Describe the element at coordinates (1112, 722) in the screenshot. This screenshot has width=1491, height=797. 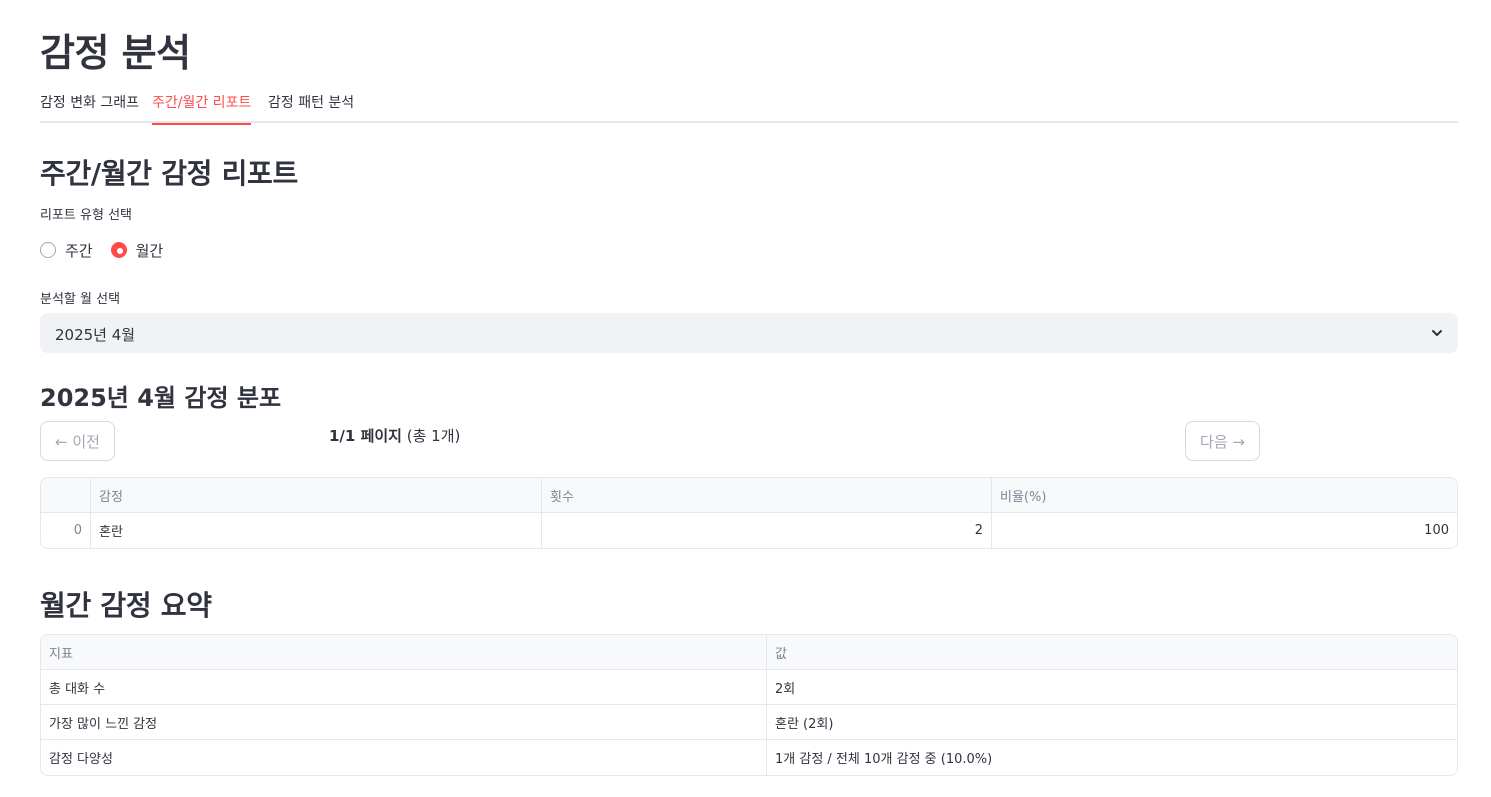
I see `cell-value: 혼란 (2회)` at that location.